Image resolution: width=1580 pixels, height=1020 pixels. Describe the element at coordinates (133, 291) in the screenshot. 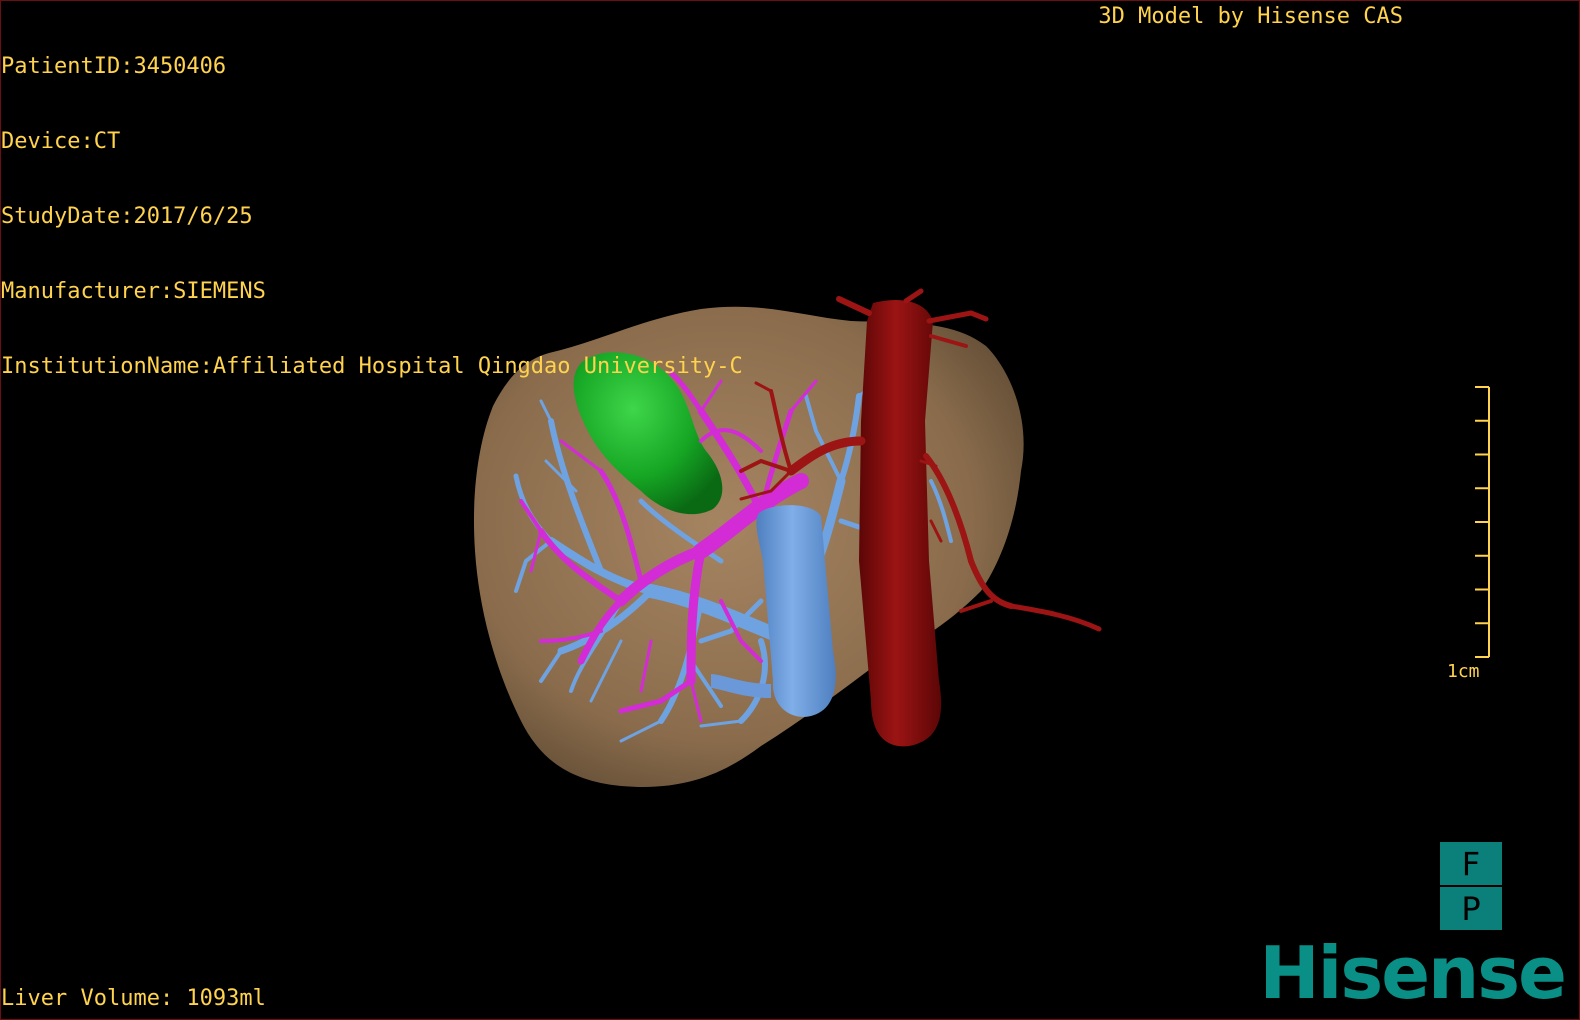

I see `manufacturer: Manufacturer:SIEMENS` at that location.